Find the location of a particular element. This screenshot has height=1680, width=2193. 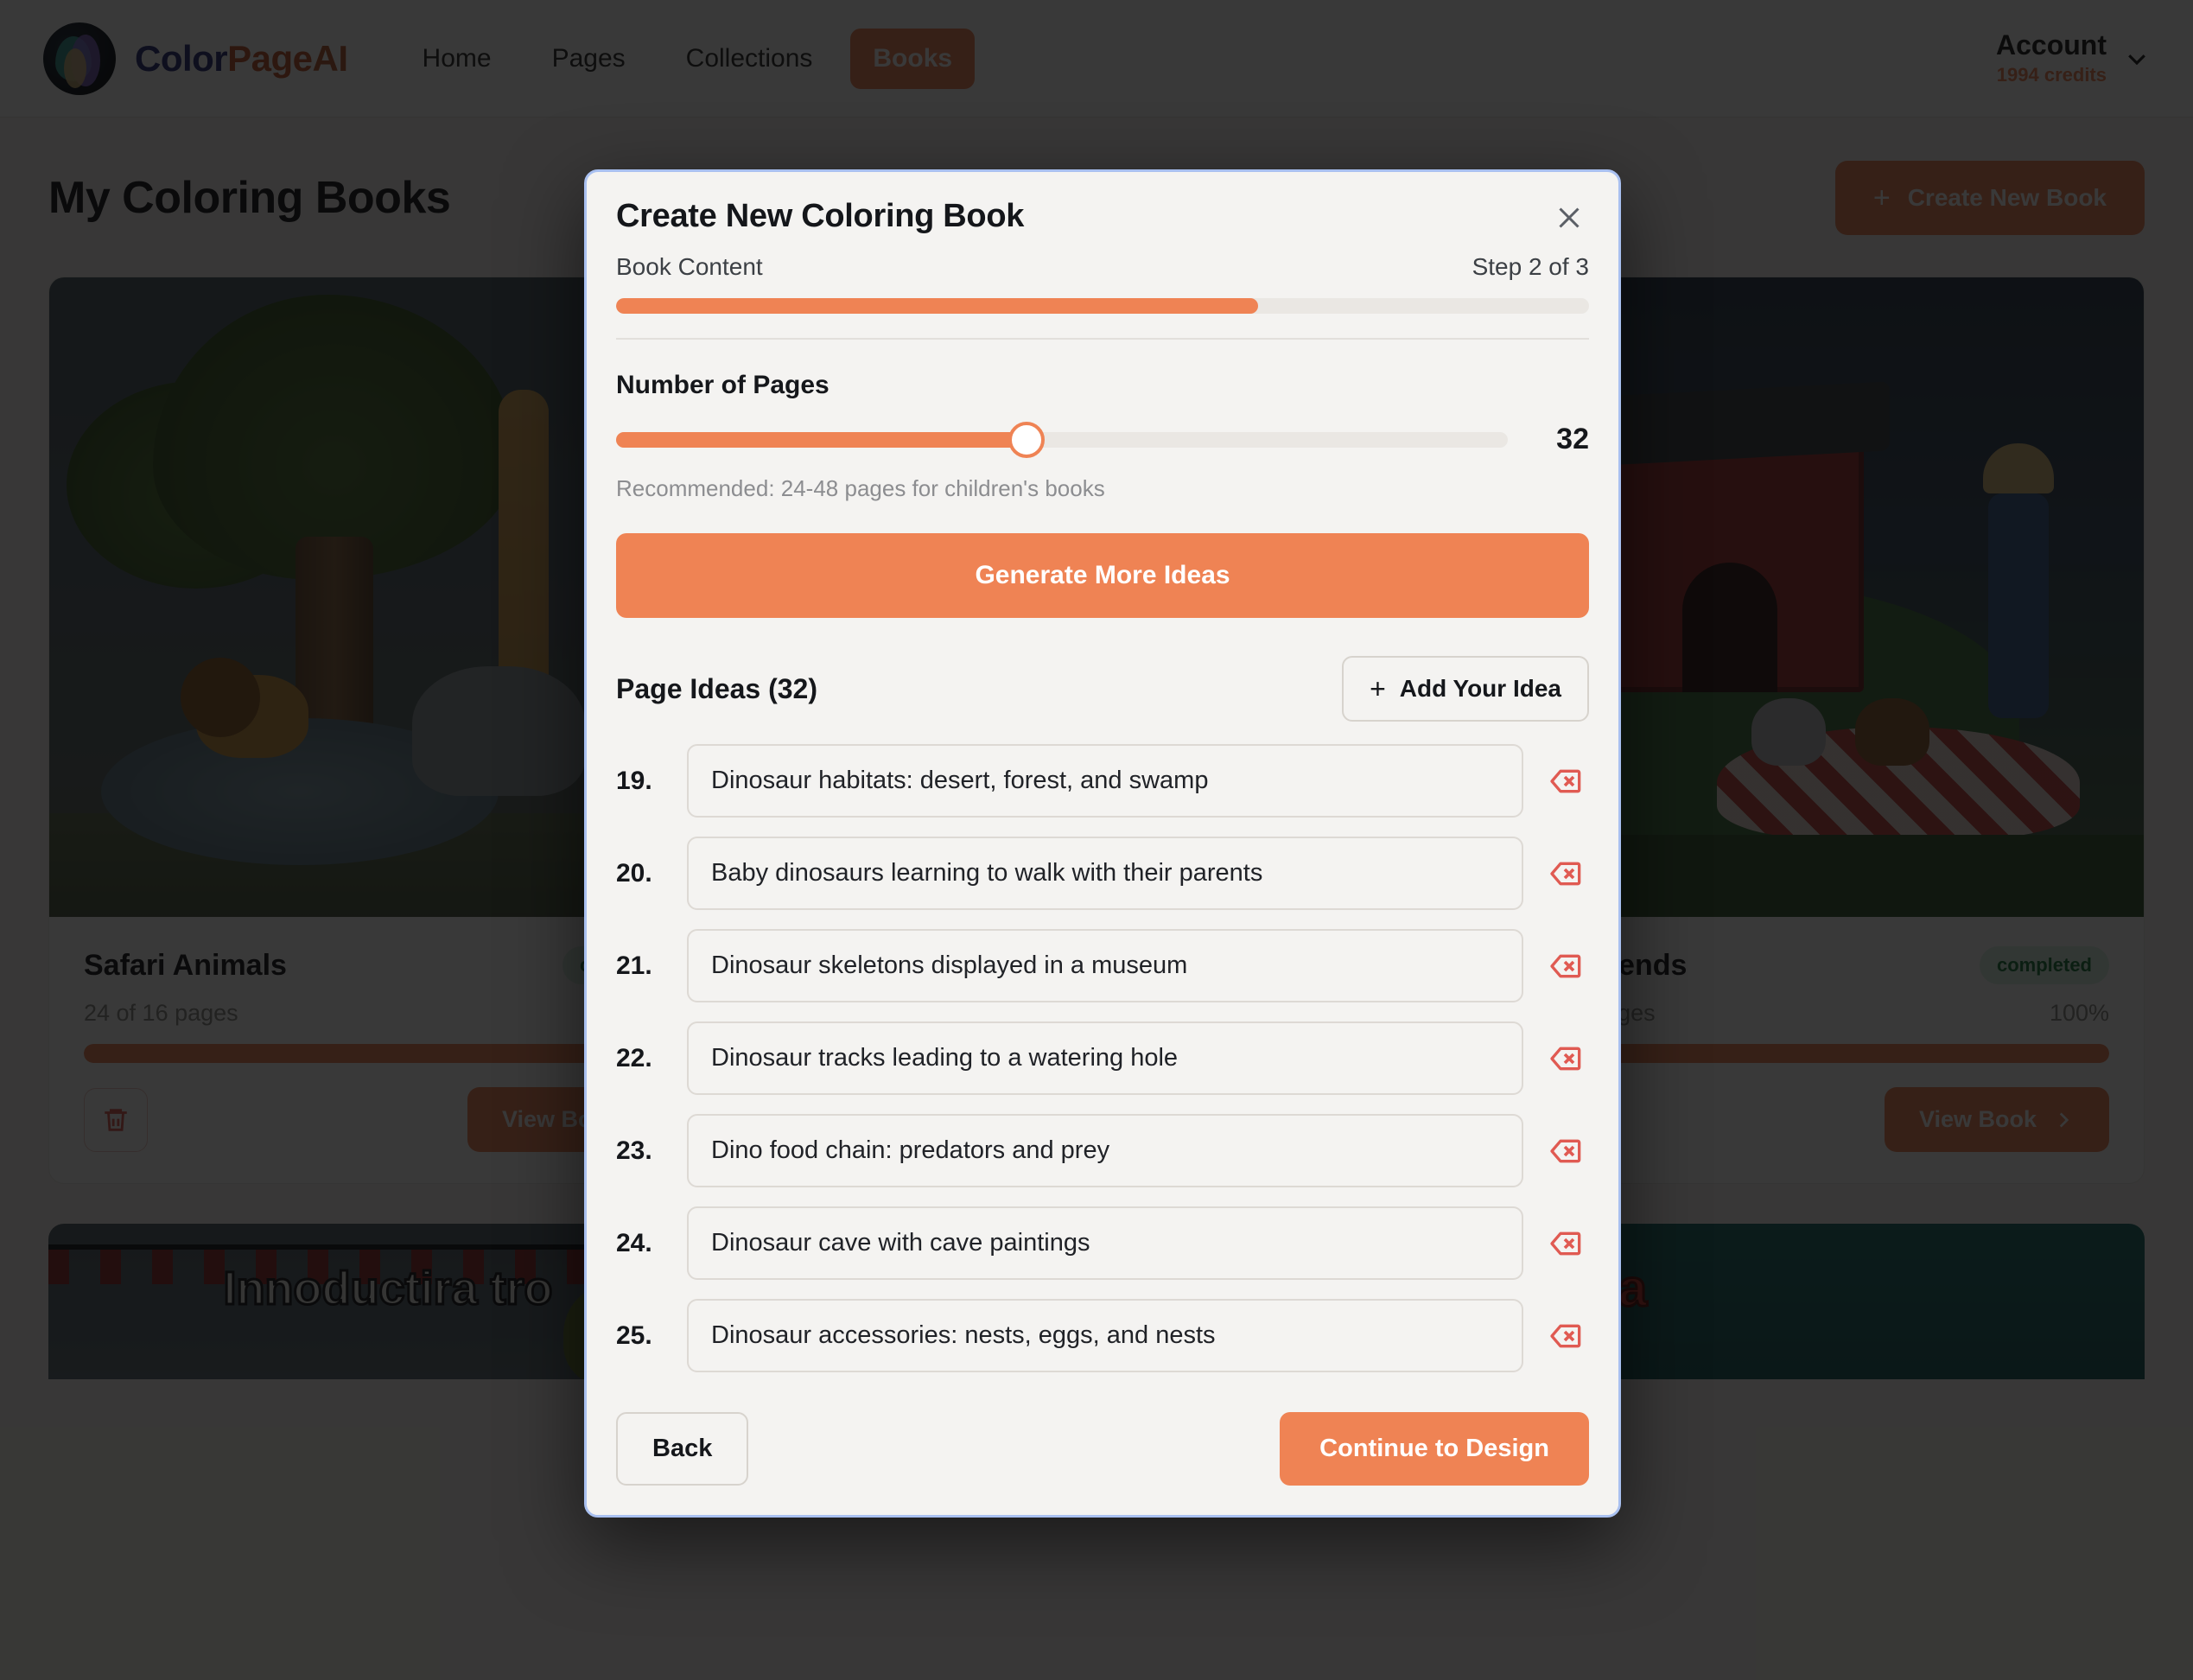

page-idea-number: 23. is located at coordinates (634, 1150).